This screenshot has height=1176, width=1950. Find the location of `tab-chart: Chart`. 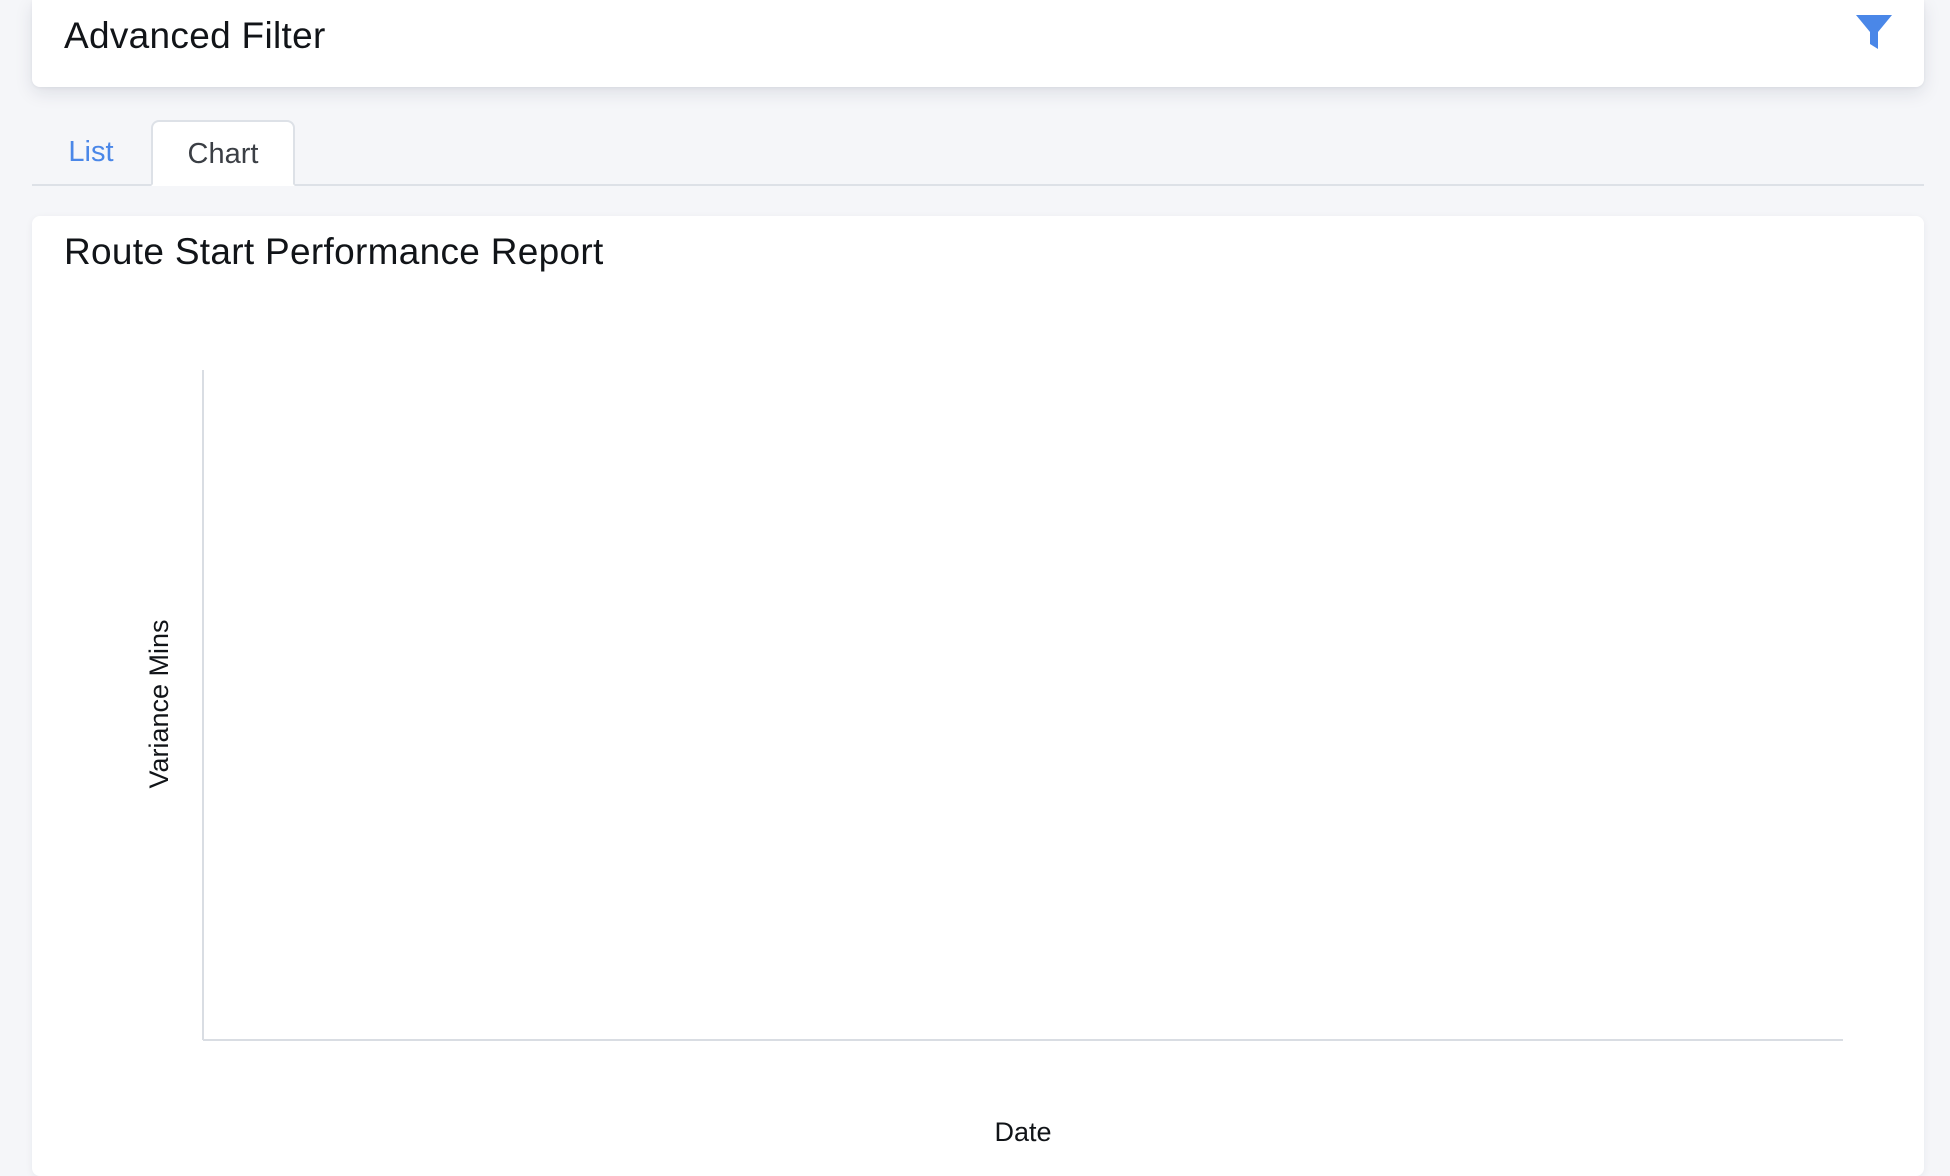

tab-chart: Chart is located at coordinates (223, 153).